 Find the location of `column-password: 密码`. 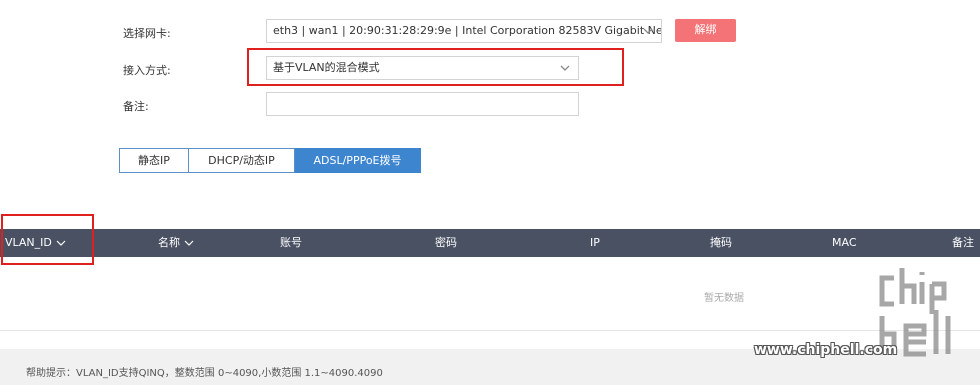

column-password: 密码 is located at coordinates (446, 242).